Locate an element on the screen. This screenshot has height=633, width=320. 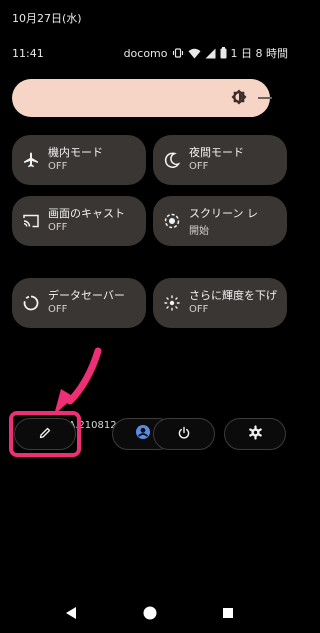
power-button is located at coordinates (184, 434).